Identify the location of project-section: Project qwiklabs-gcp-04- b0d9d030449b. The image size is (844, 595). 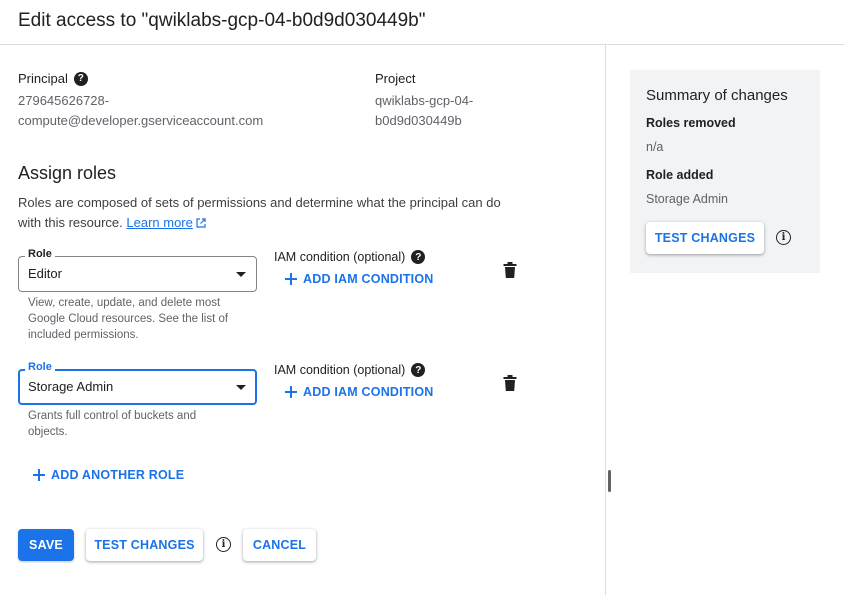
(424, 101).